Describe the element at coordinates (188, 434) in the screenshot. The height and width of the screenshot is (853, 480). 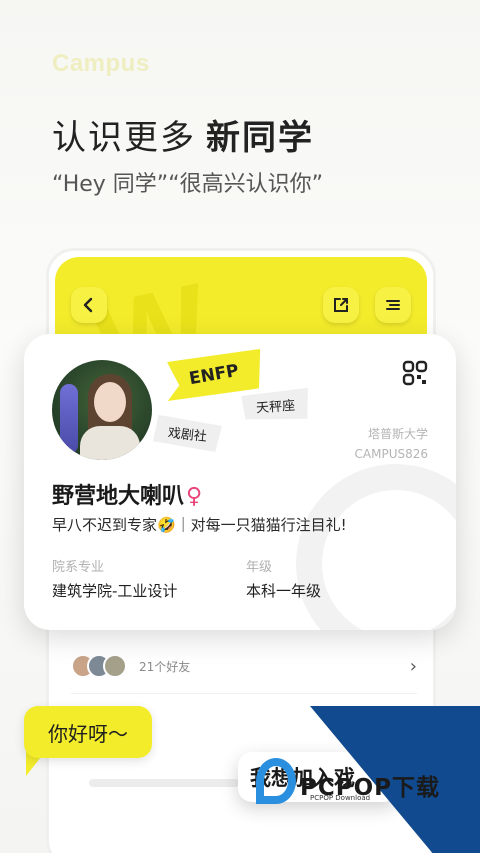
I see `tag-club: 戏剧社` at that location.